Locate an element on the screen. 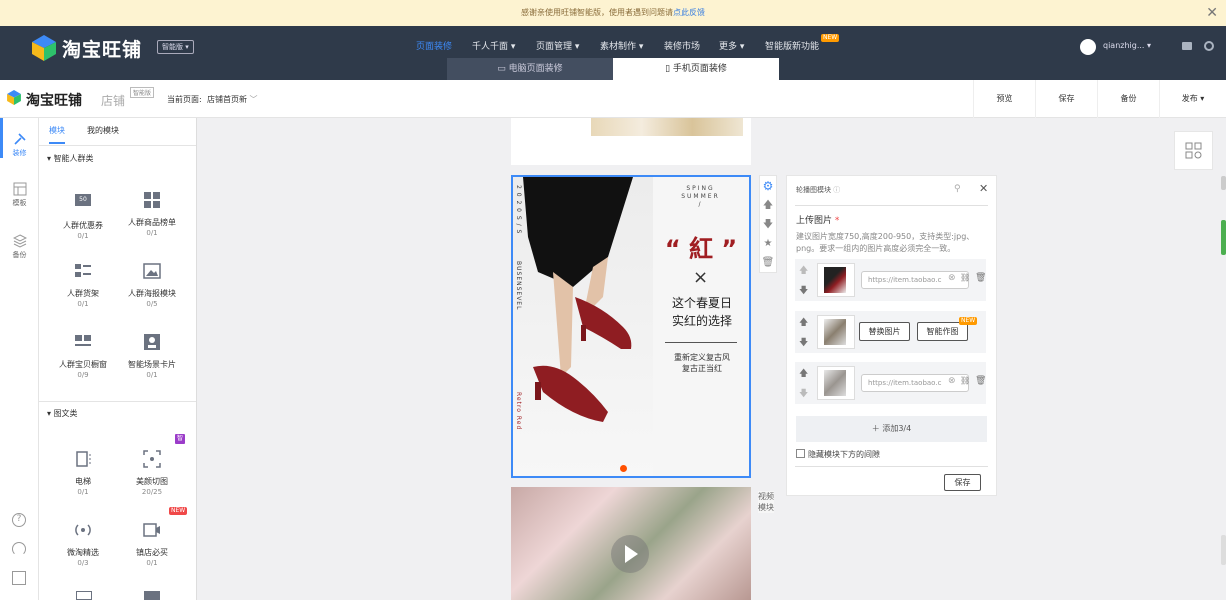 This screenshot has width=1226, height=600. help-icon: ? is located at coordinates (19, 520).